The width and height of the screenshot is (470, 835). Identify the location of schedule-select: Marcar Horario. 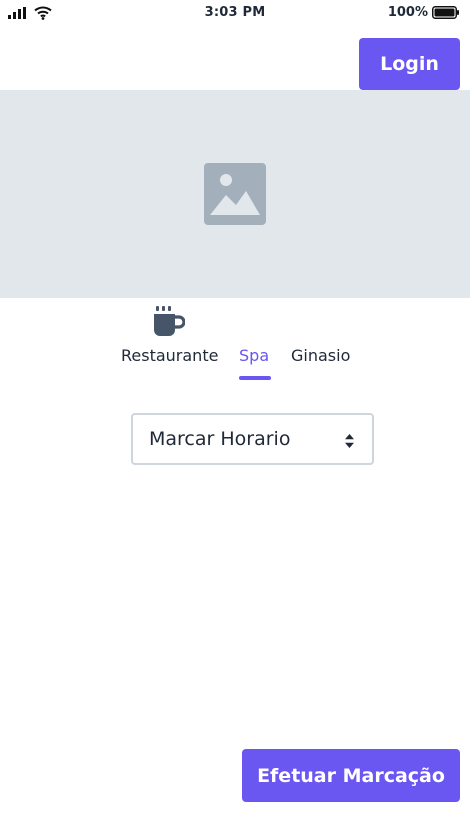
(252, 439).